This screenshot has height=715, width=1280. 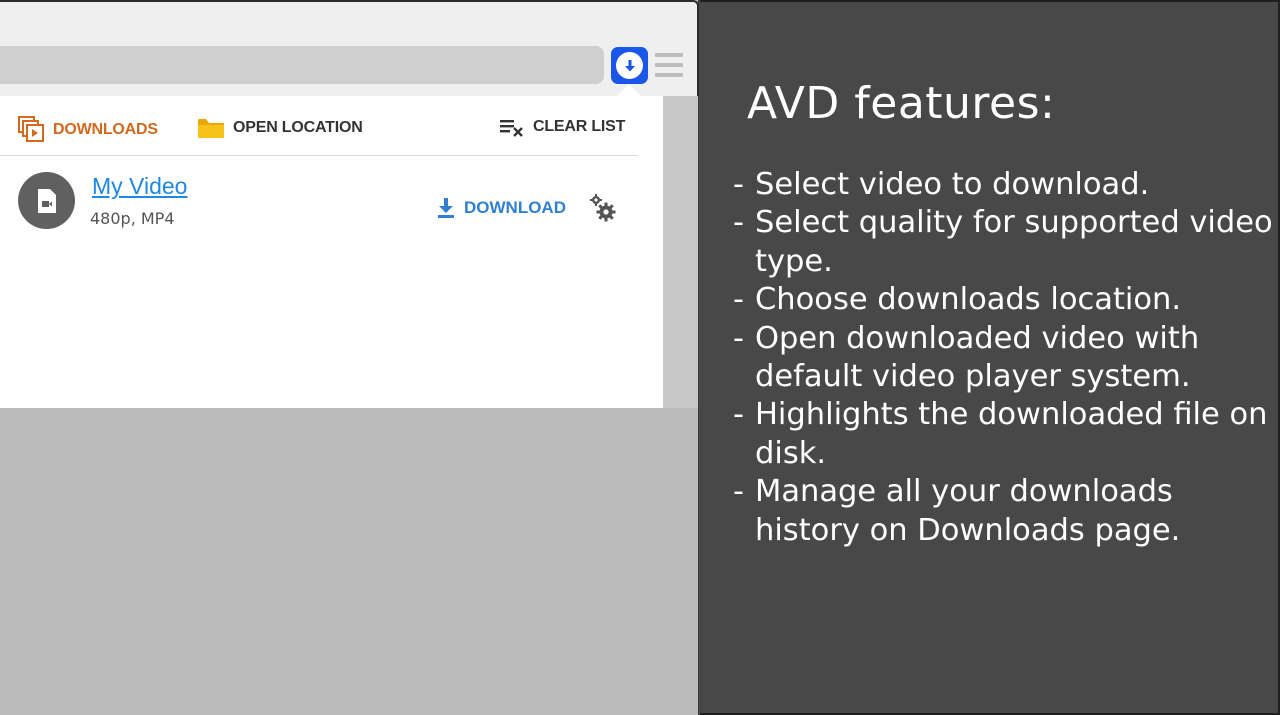 What do you see at coordinates (132, 218) in the screenshot?
I see `video-meta: 480p, MP4` at bounding box center [132, 218].